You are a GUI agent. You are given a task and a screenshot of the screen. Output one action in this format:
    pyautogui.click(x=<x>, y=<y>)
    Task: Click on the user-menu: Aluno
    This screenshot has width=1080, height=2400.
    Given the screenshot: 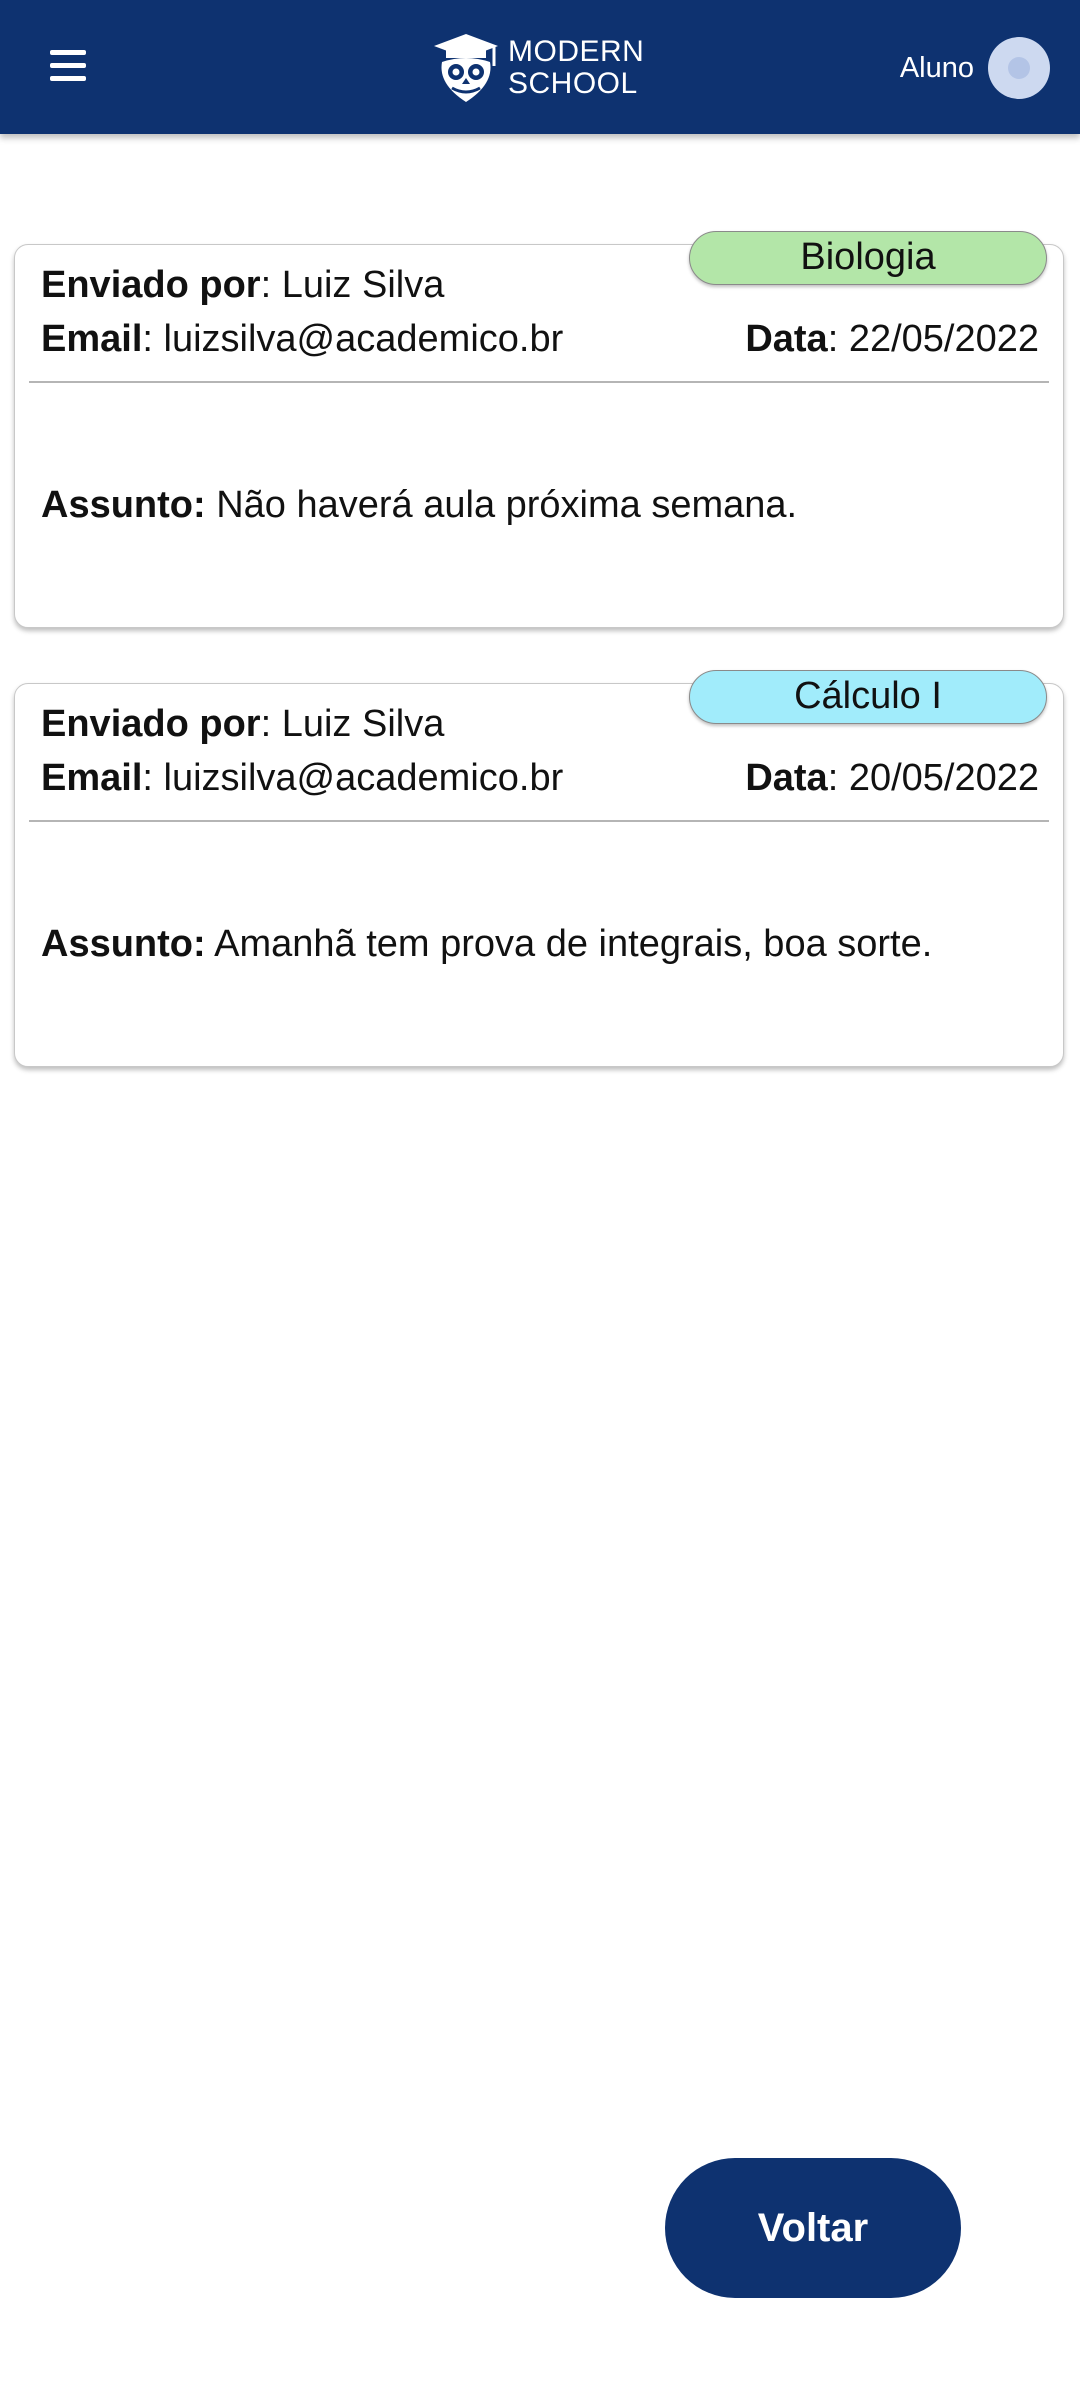 What is the action you would take?
    pyautogui.click(x=975, y=68)
    